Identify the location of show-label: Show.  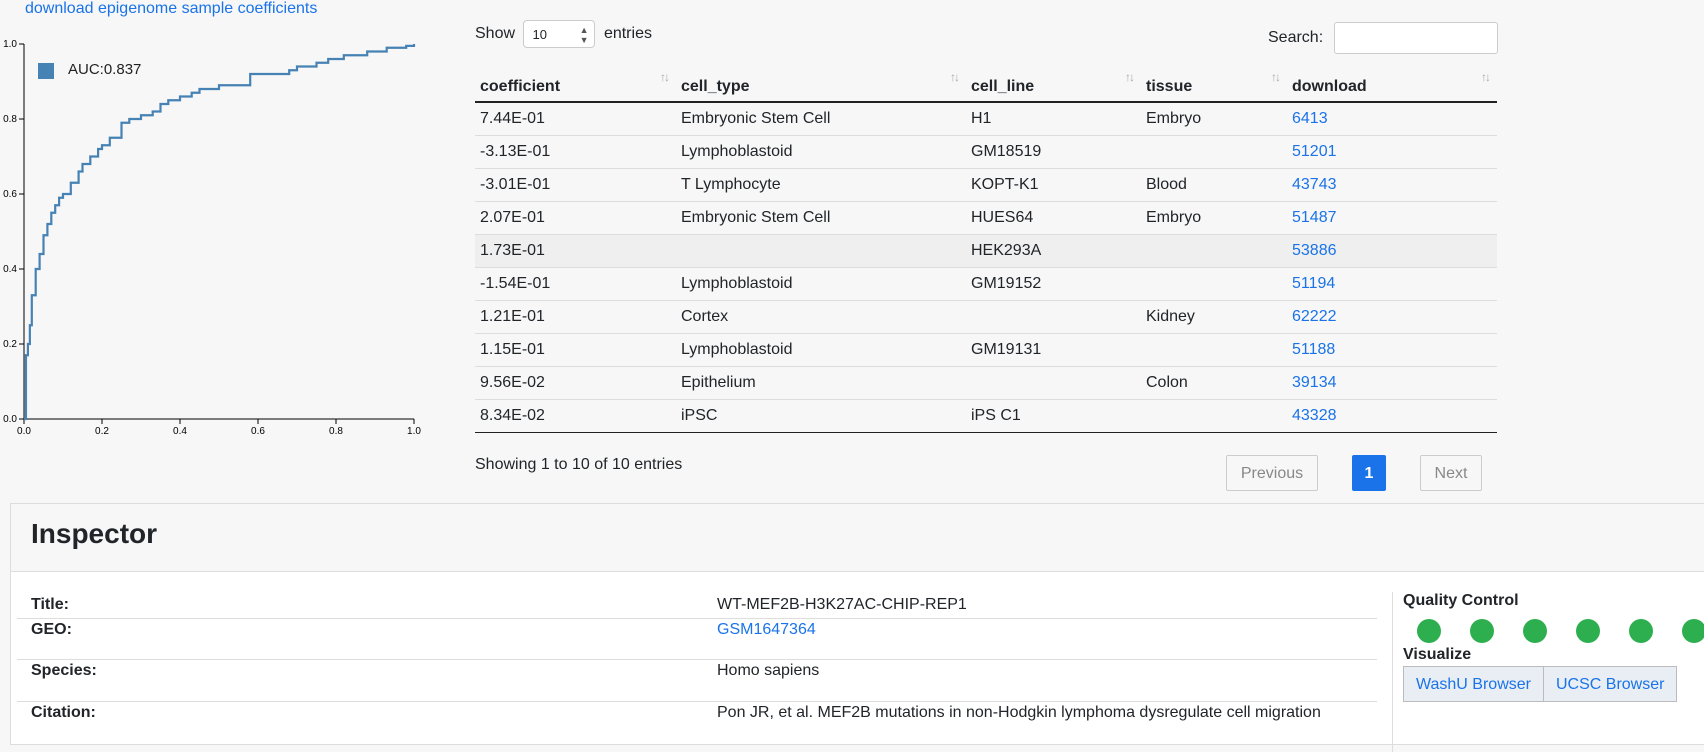
(495, 34).